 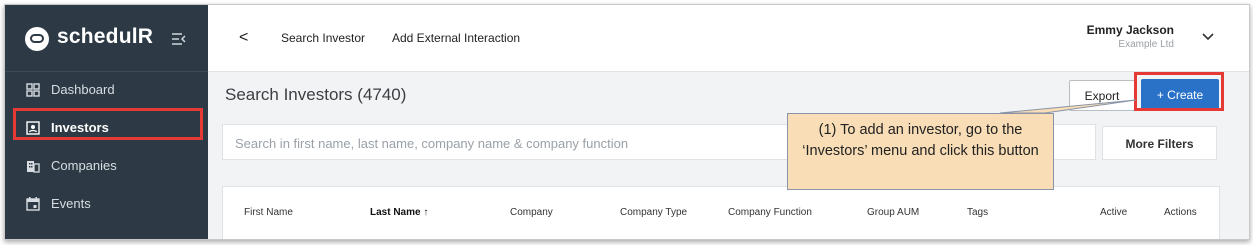 What do you see at coordinates (33, 90) in the screenshot?
I see `dashboard-grid-icon` at bounding box center [33, 90].